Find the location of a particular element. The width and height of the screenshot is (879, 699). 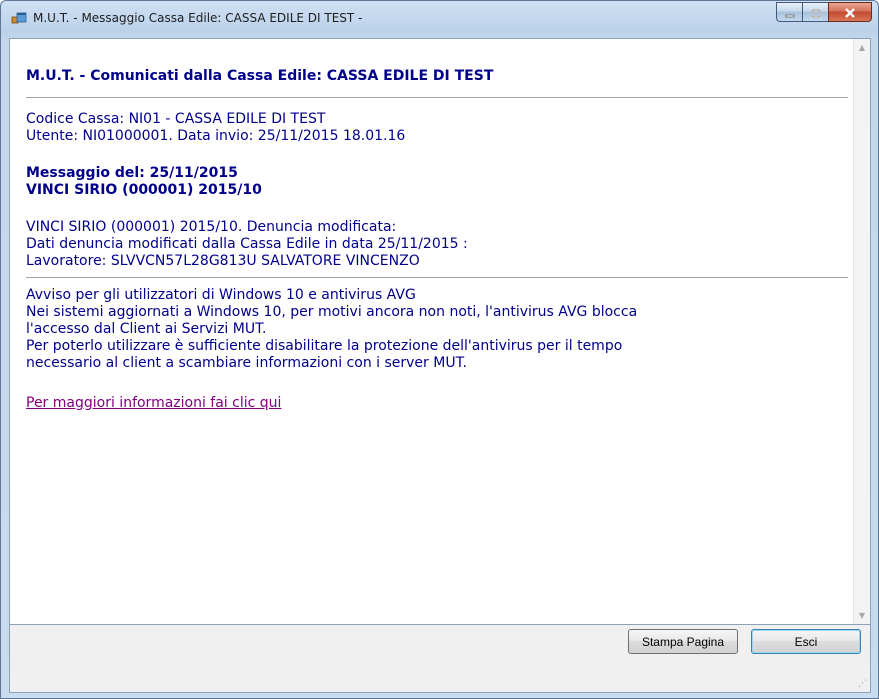

more-info-link: Per maggiori informazioni fai clic qui is located at coordinates (153, 403).